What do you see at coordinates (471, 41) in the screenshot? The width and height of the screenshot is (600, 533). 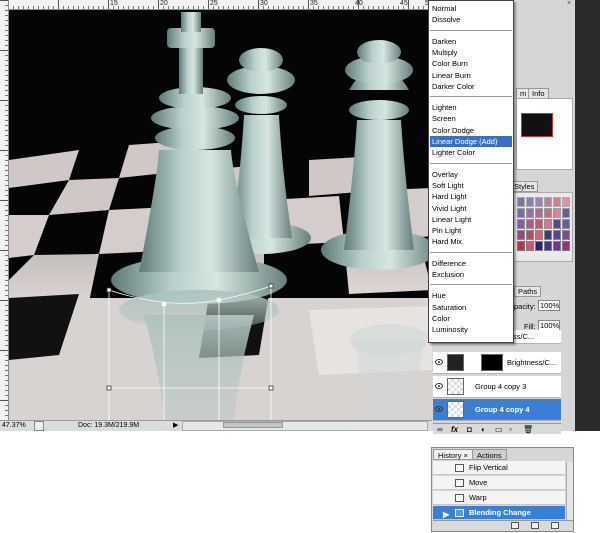 I see `blend-mode-option: Darken` at bounding box center [471, 41].